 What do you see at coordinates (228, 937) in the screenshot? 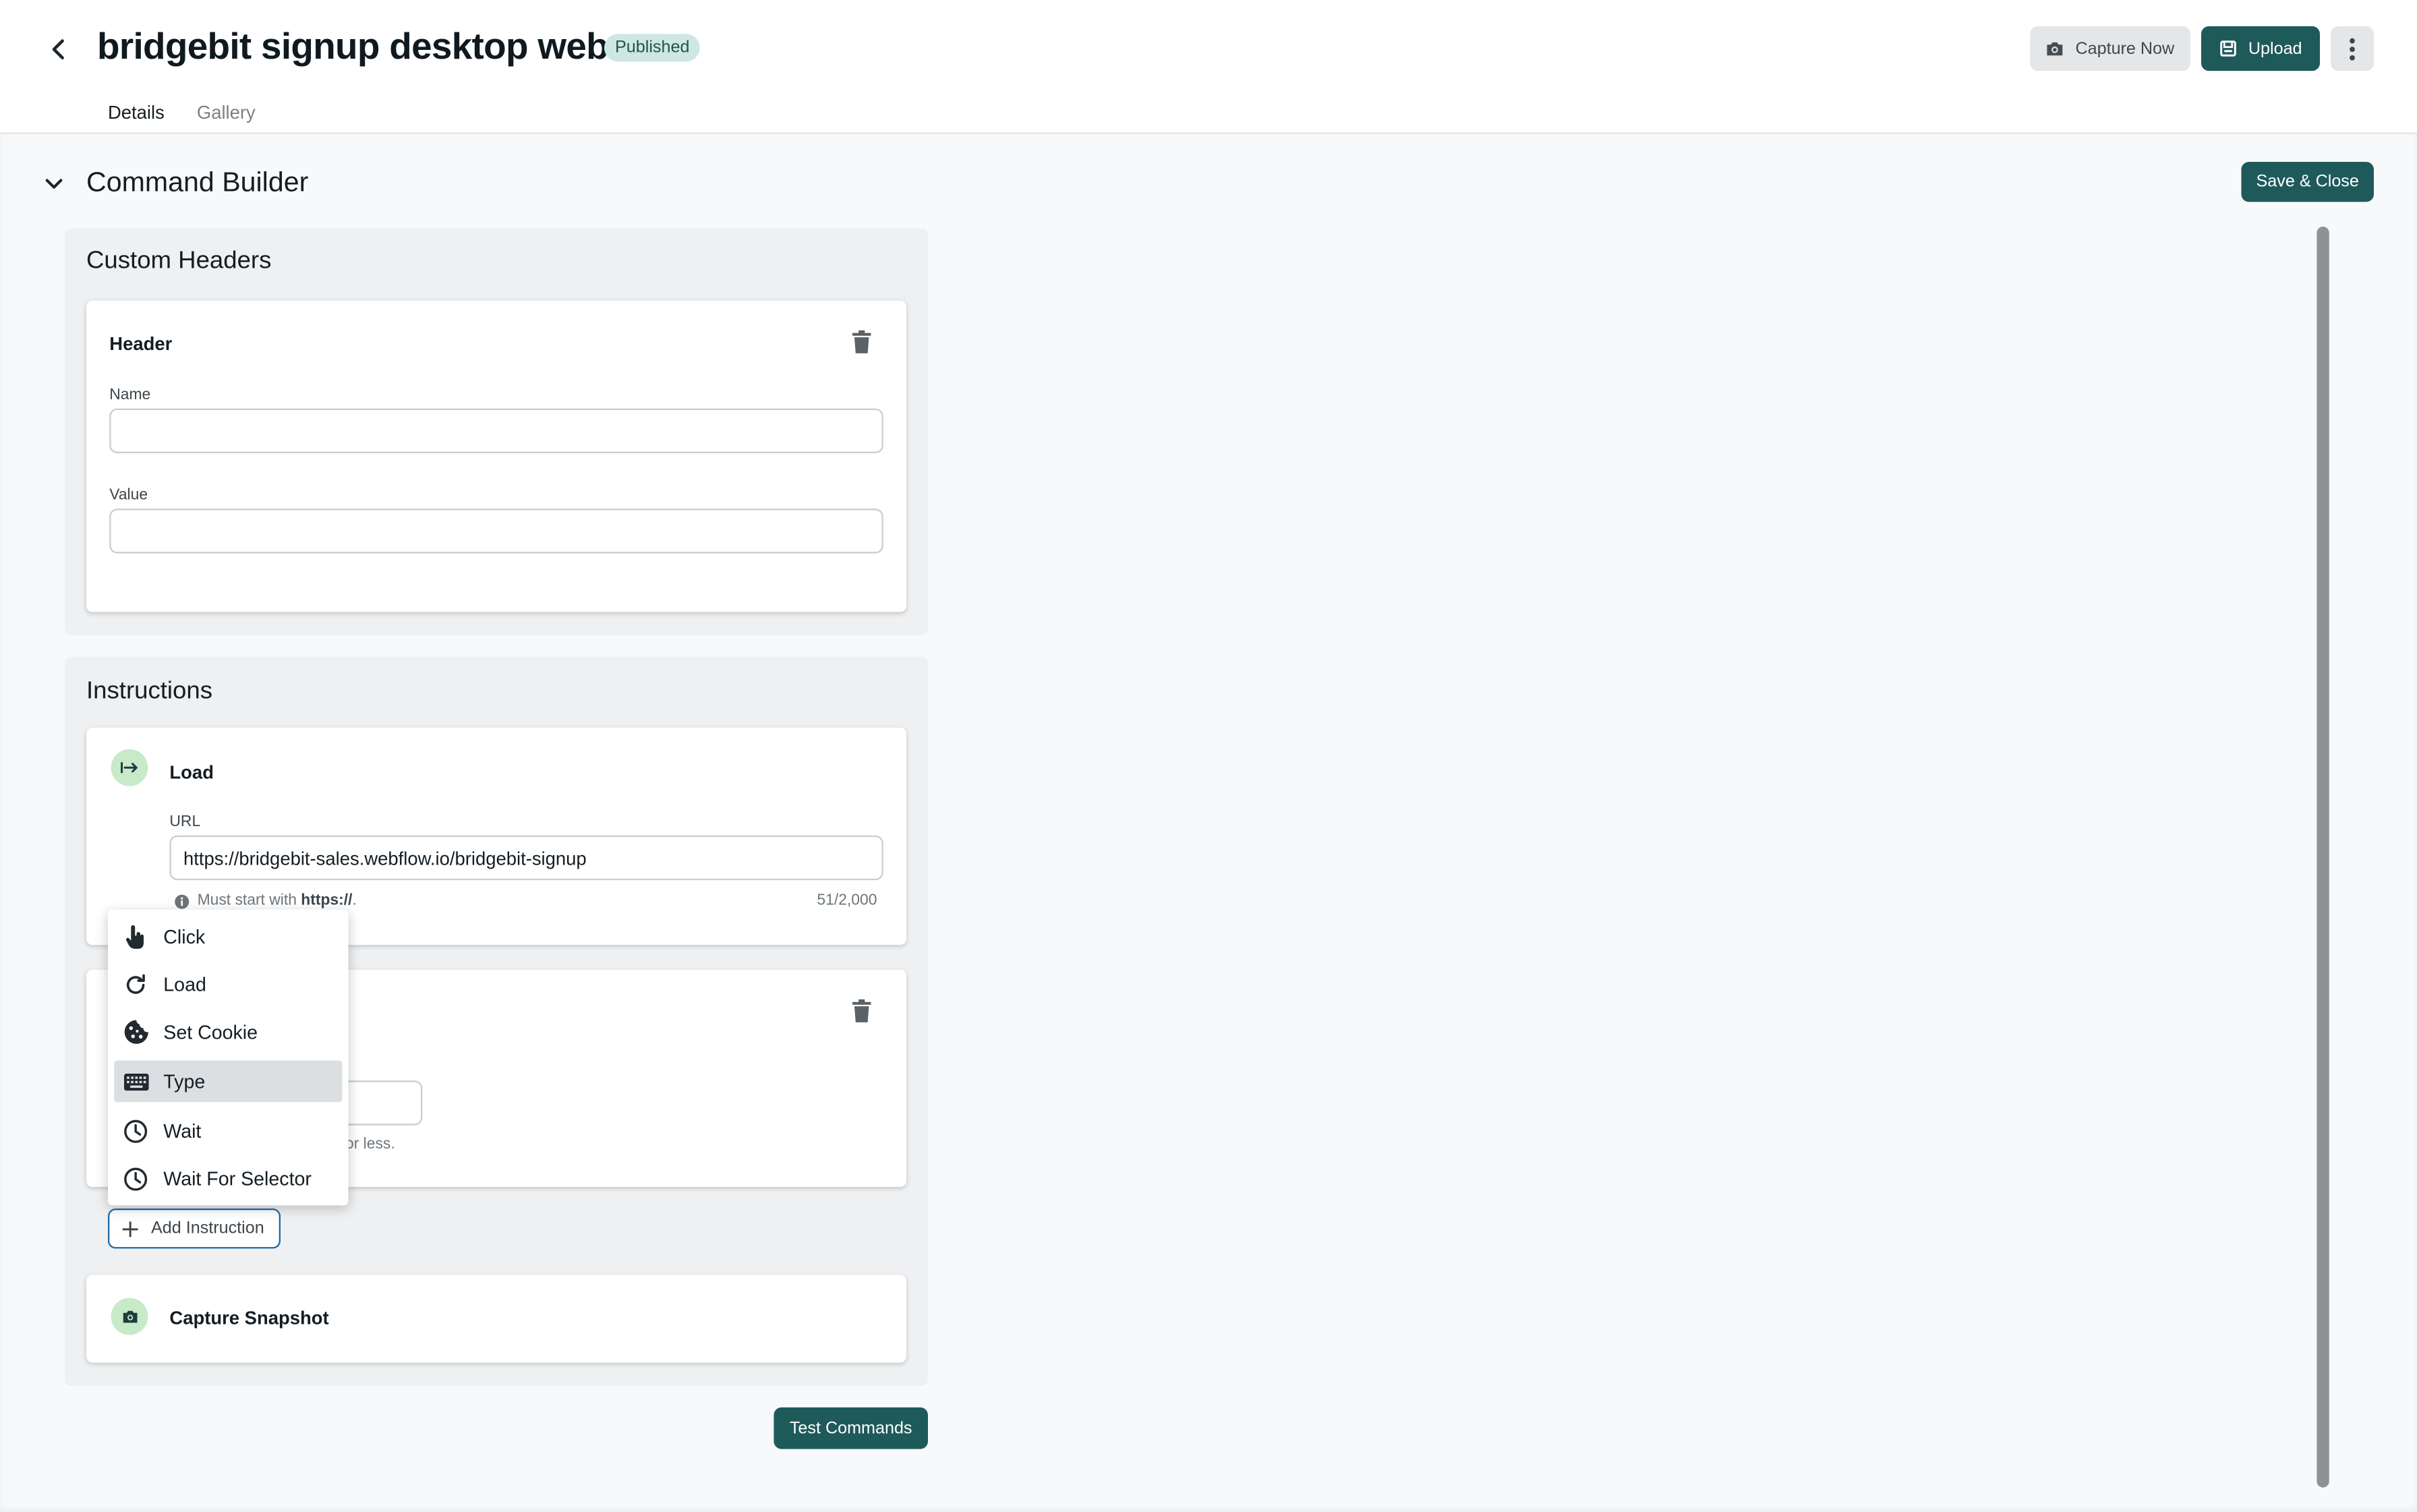
I see `menu-item-click: Click` at bounding box center [228, 937].